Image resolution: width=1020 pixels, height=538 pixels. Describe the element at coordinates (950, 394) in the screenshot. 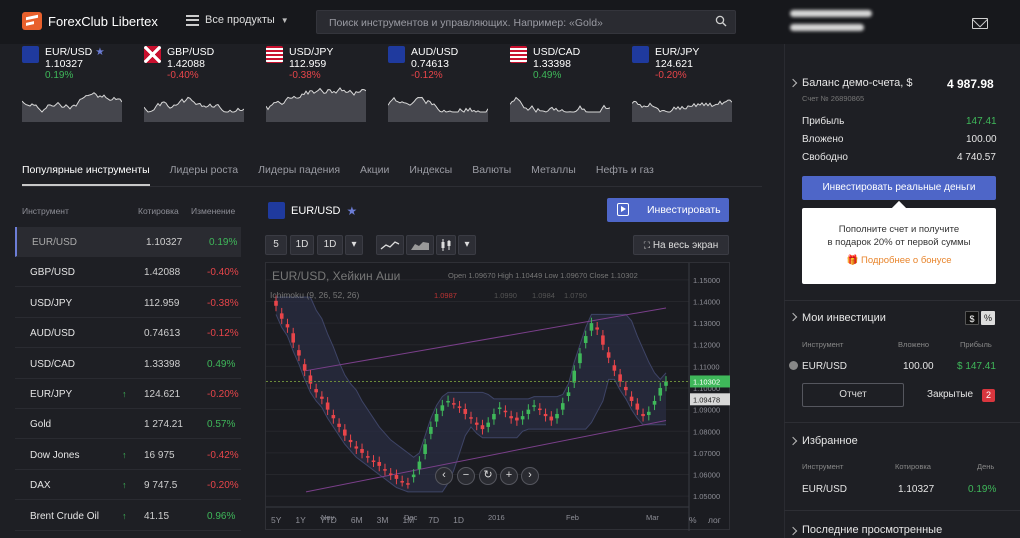

I see `closed-label: Закрытые` at that location.